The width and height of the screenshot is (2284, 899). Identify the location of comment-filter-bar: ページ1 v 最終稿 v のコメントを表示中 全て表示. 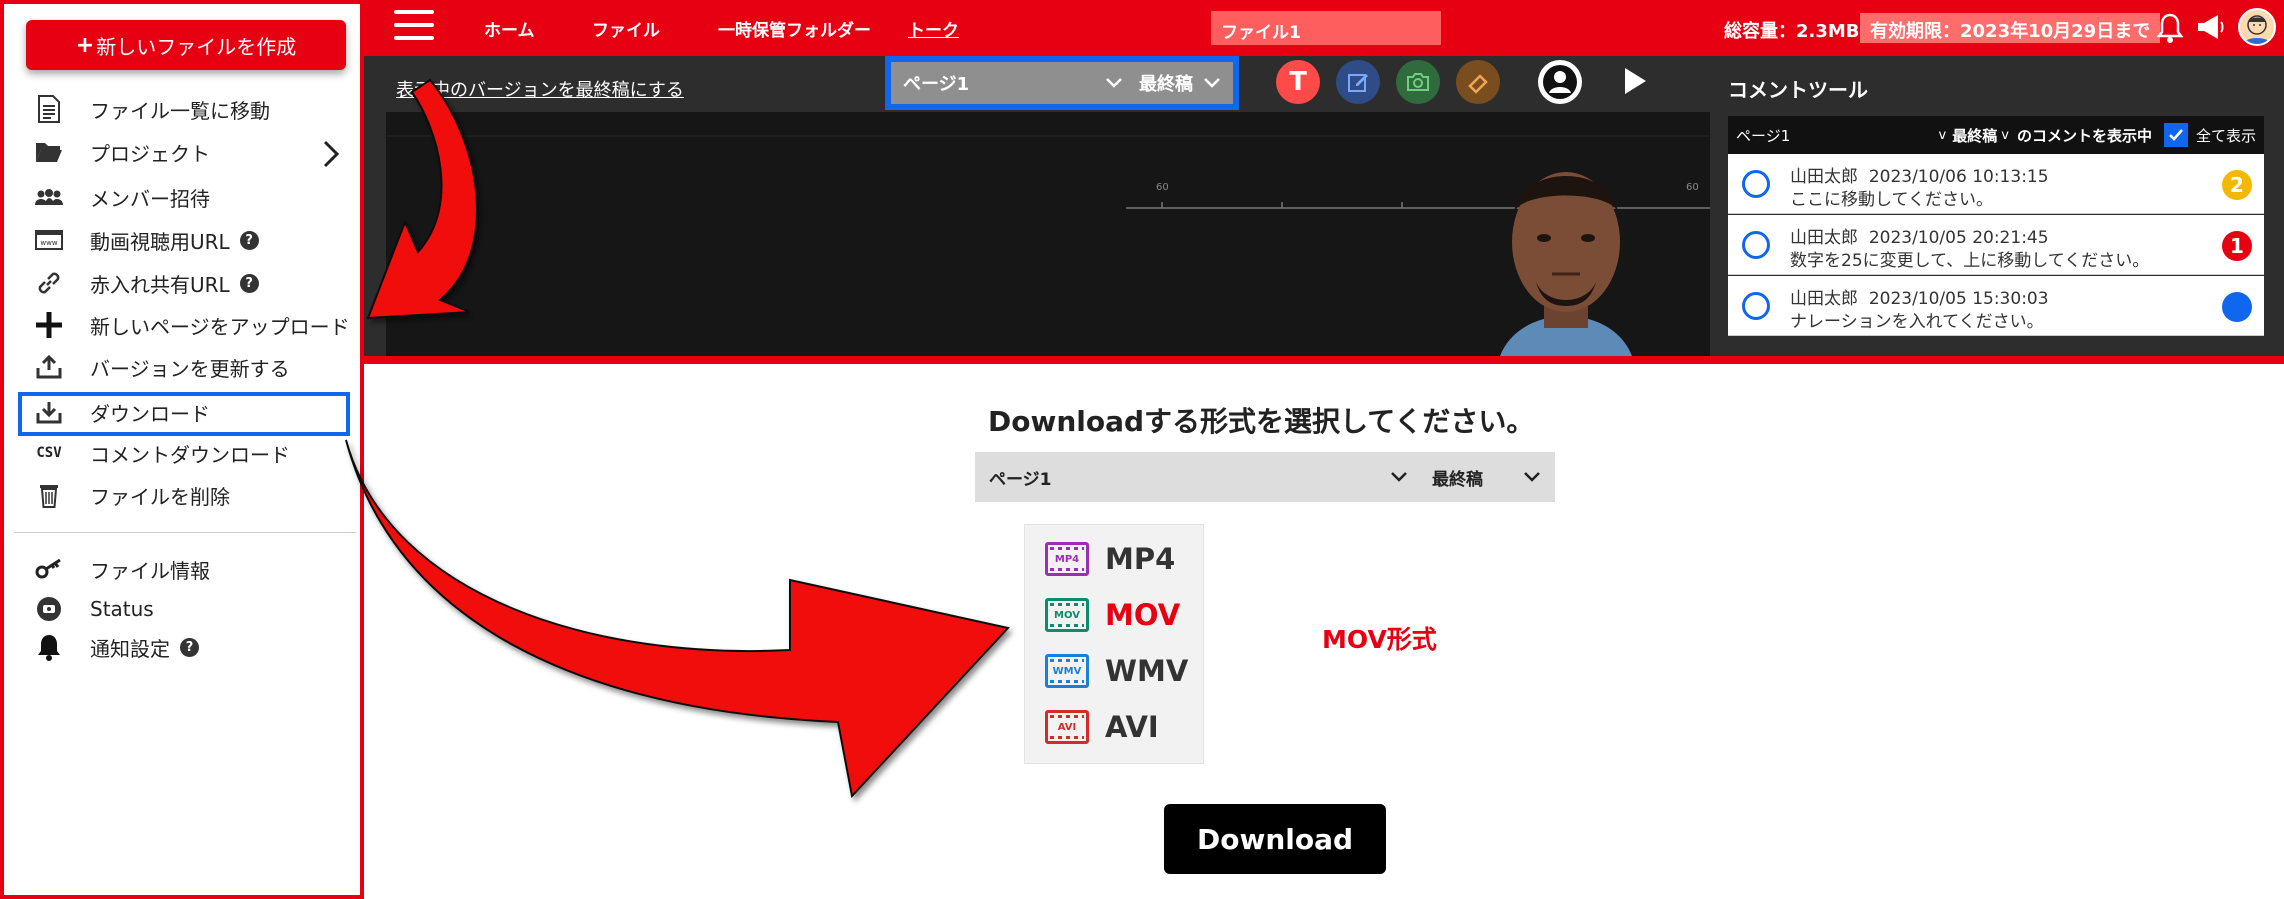
(1996, 135).